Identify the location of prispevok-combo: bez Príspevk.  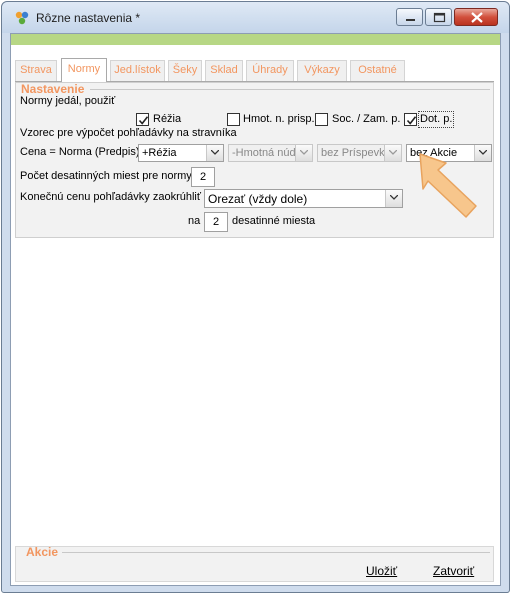
(359, 153).